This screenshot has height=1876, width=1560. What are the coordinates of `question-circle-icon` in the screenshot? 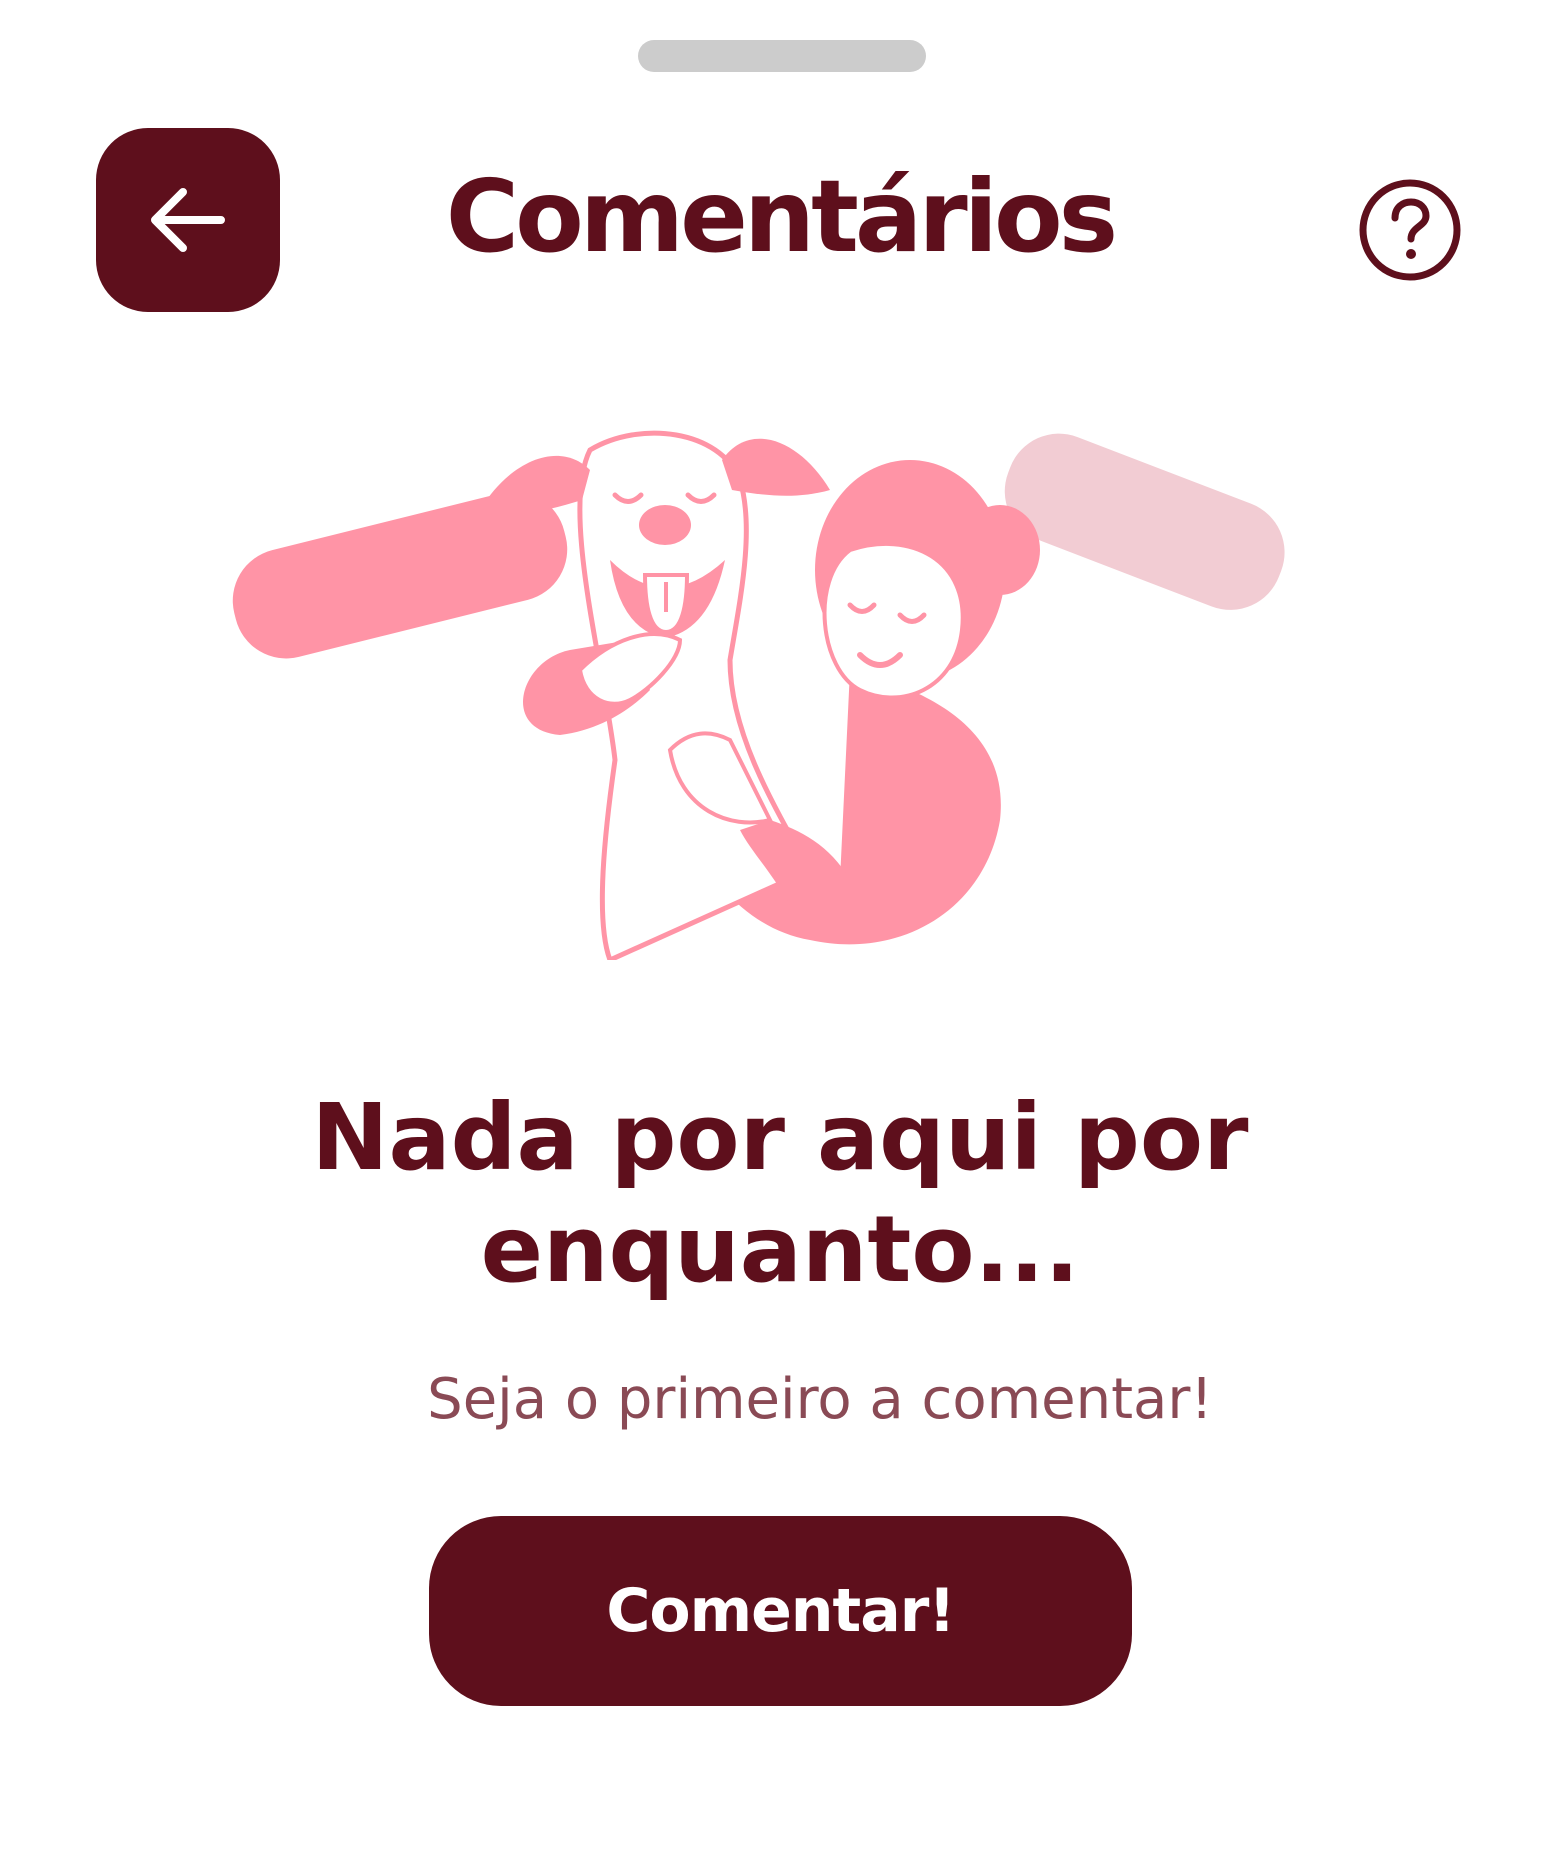 It's located at (1410, 230).